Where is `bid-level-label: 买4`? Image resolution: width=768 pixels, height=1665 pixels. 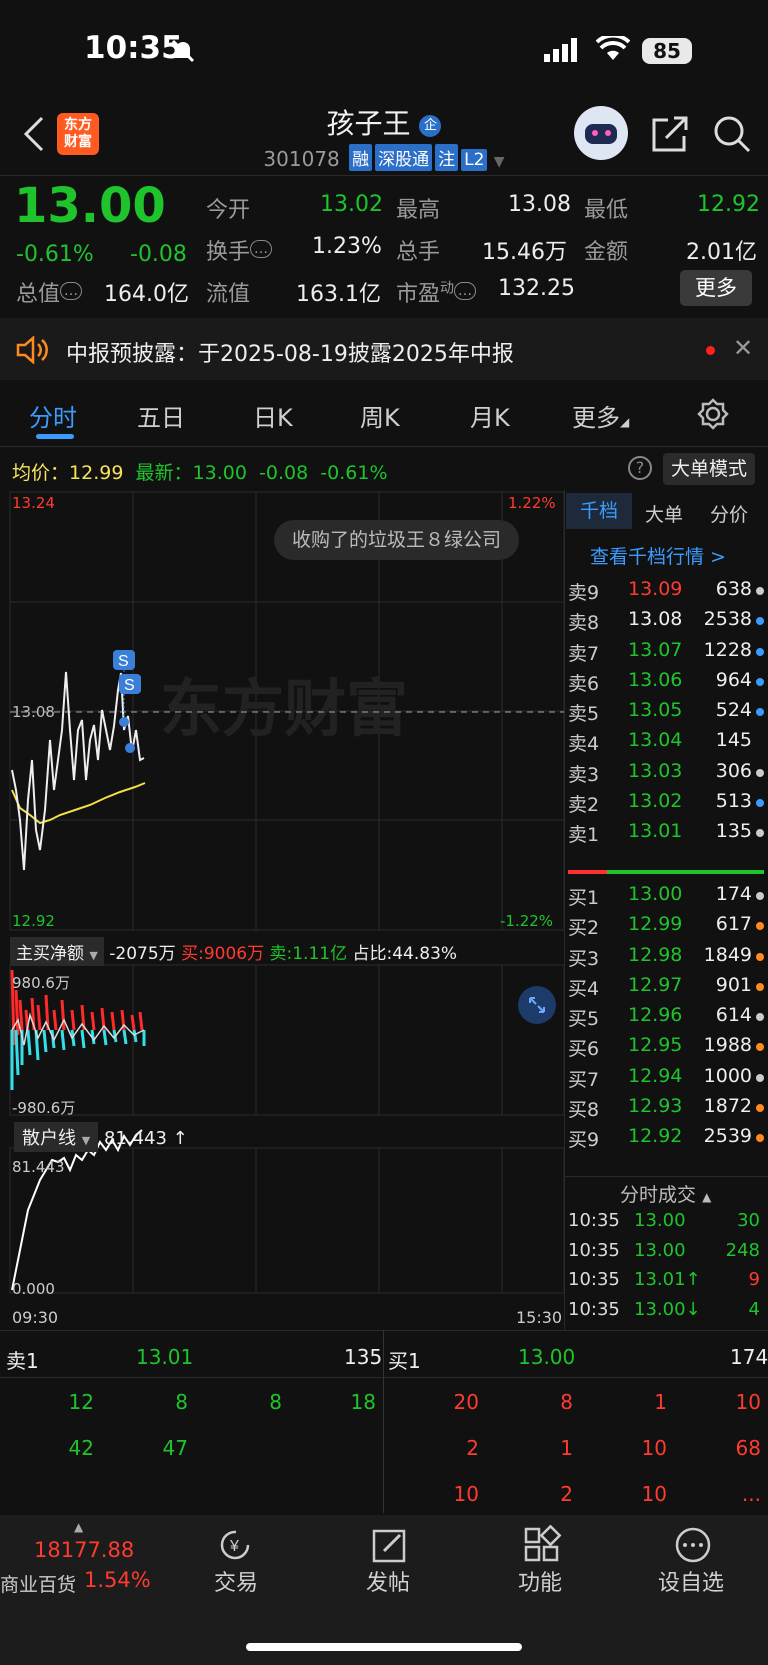
bid-level-label: 买4 is located at coordinates (584, 988).